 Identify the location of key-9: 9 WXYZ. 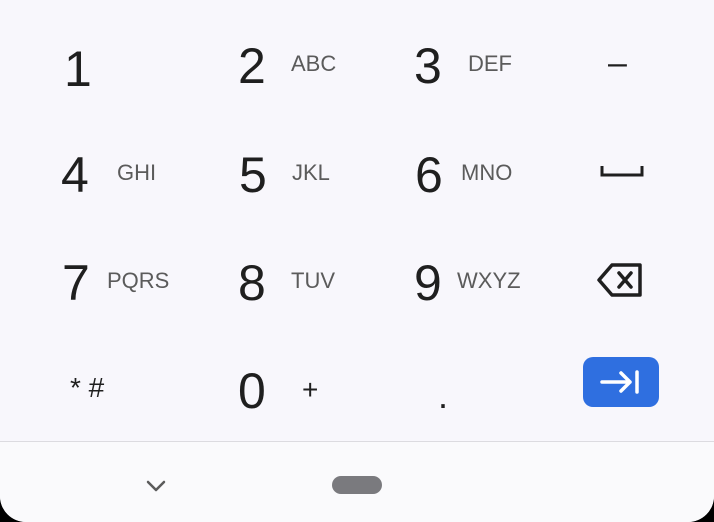
(450, 278).